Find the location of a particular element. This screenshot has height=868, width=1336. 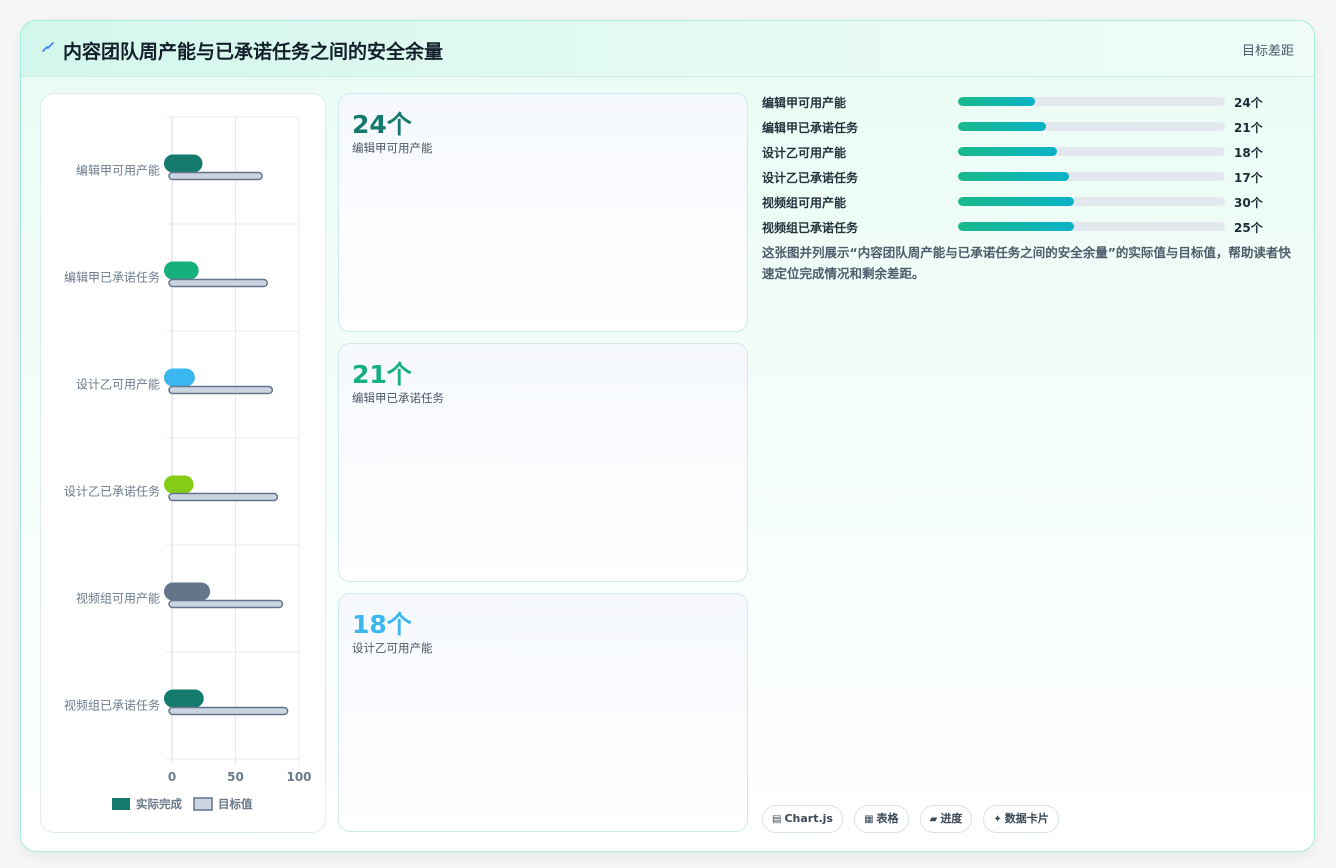

progress-row: 设计乙可用产能 18个 is located at coordinates (1032, 153).